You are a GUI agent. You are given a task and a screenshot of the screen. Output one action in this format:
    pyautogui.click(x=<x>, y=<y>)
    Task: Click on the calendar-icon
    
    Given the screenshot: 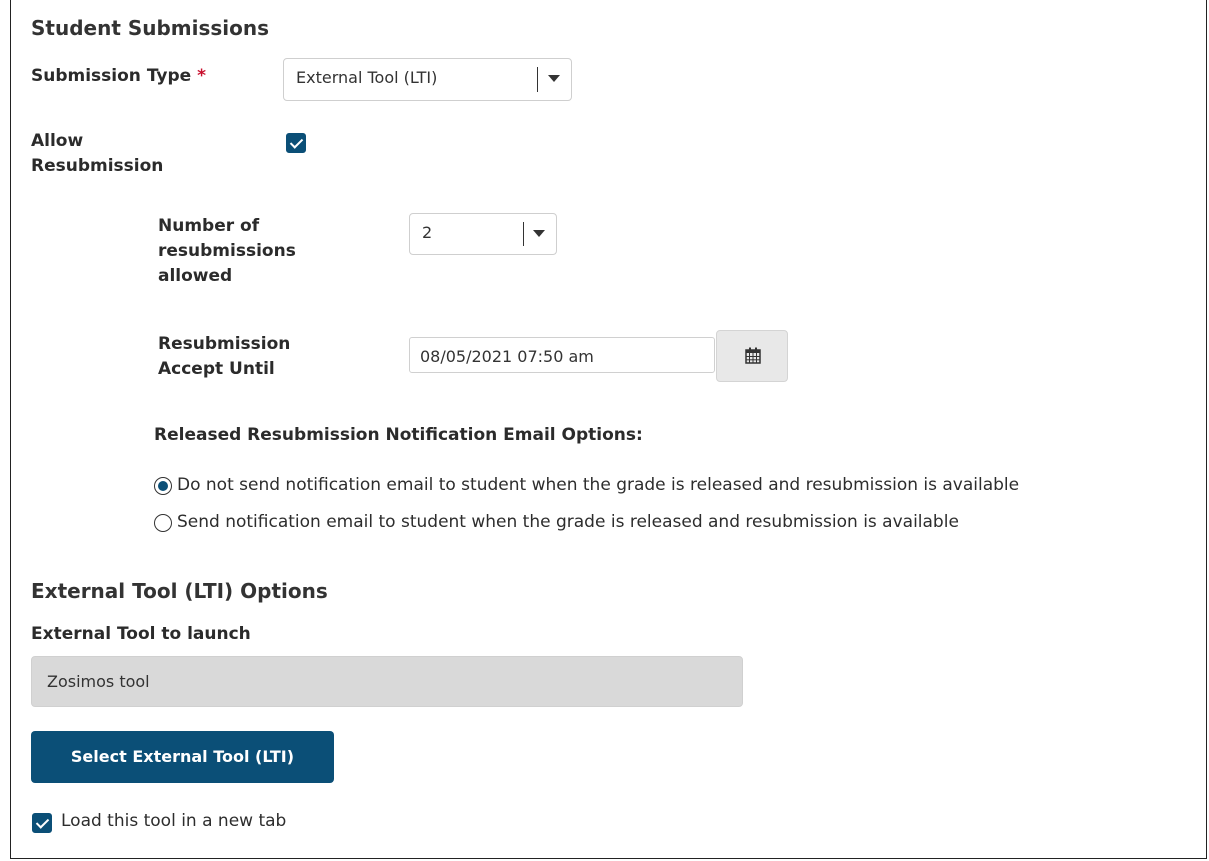 What is the action you would take?
    pyautogui.click(x=753, y=355)
    